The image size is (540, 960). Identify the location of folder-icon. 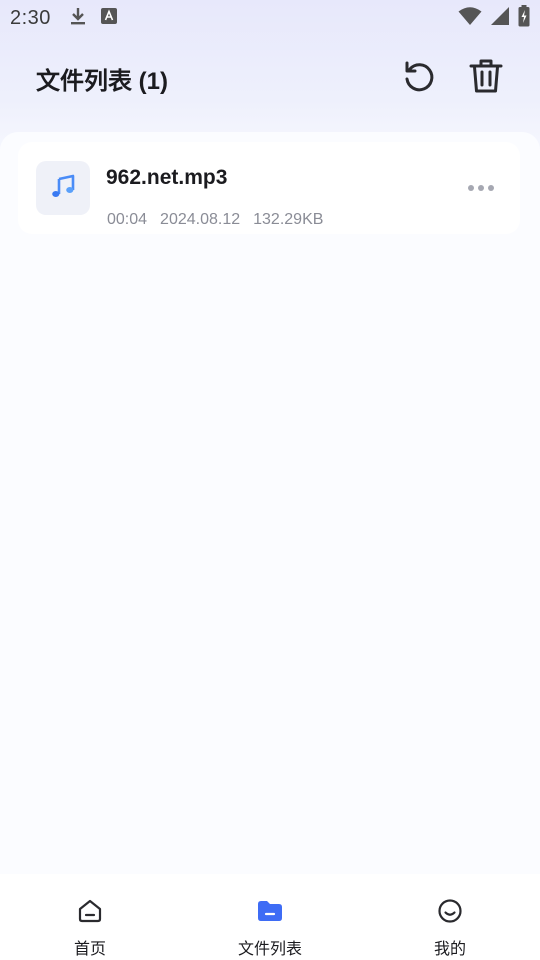
(270, 913).